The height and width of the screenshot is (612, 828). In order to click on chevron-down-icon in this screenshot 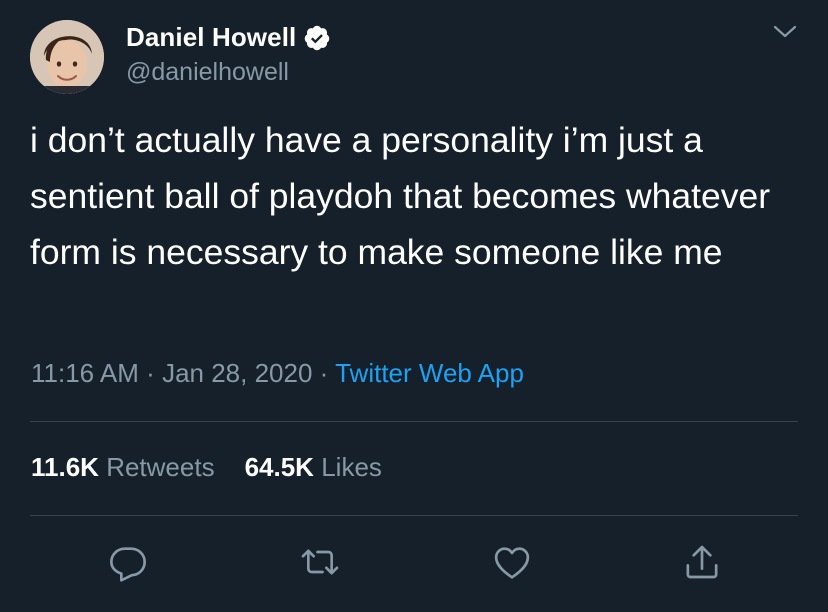, I will do `click(785, 32)`.